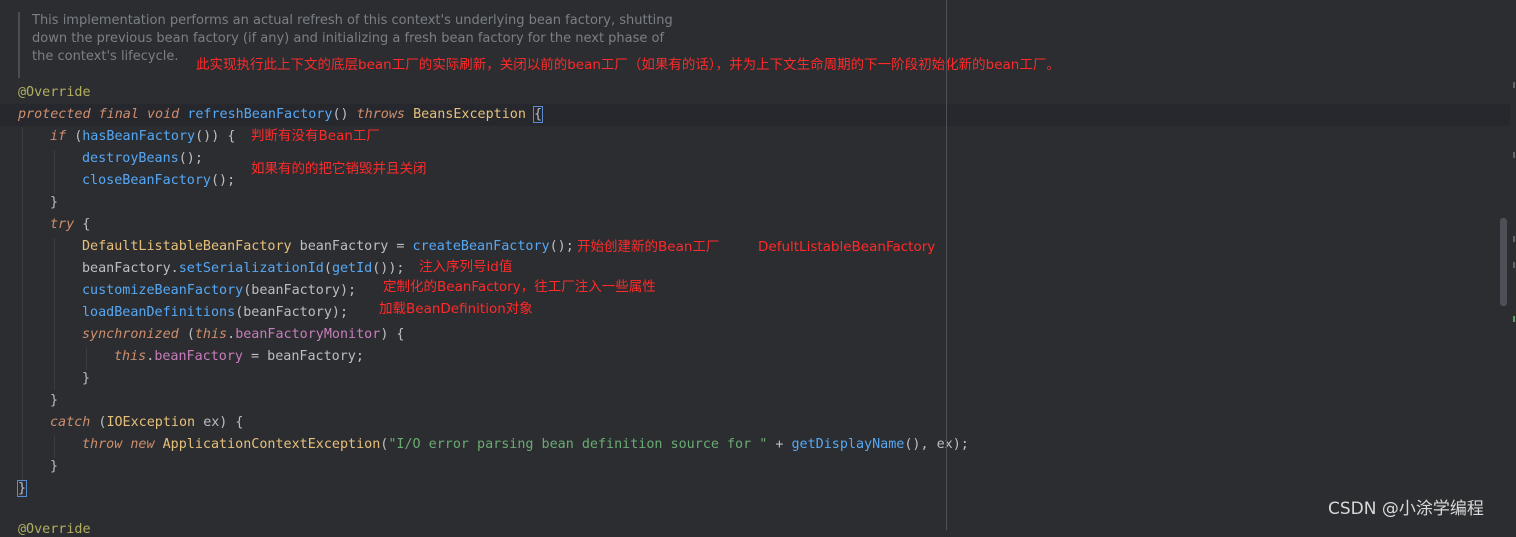 The image size is (1516, 537). Describe the element at coordinates (146, 180) in the screenshot. I see `close-bean-factory-call: closeBeanFactory` at that location.